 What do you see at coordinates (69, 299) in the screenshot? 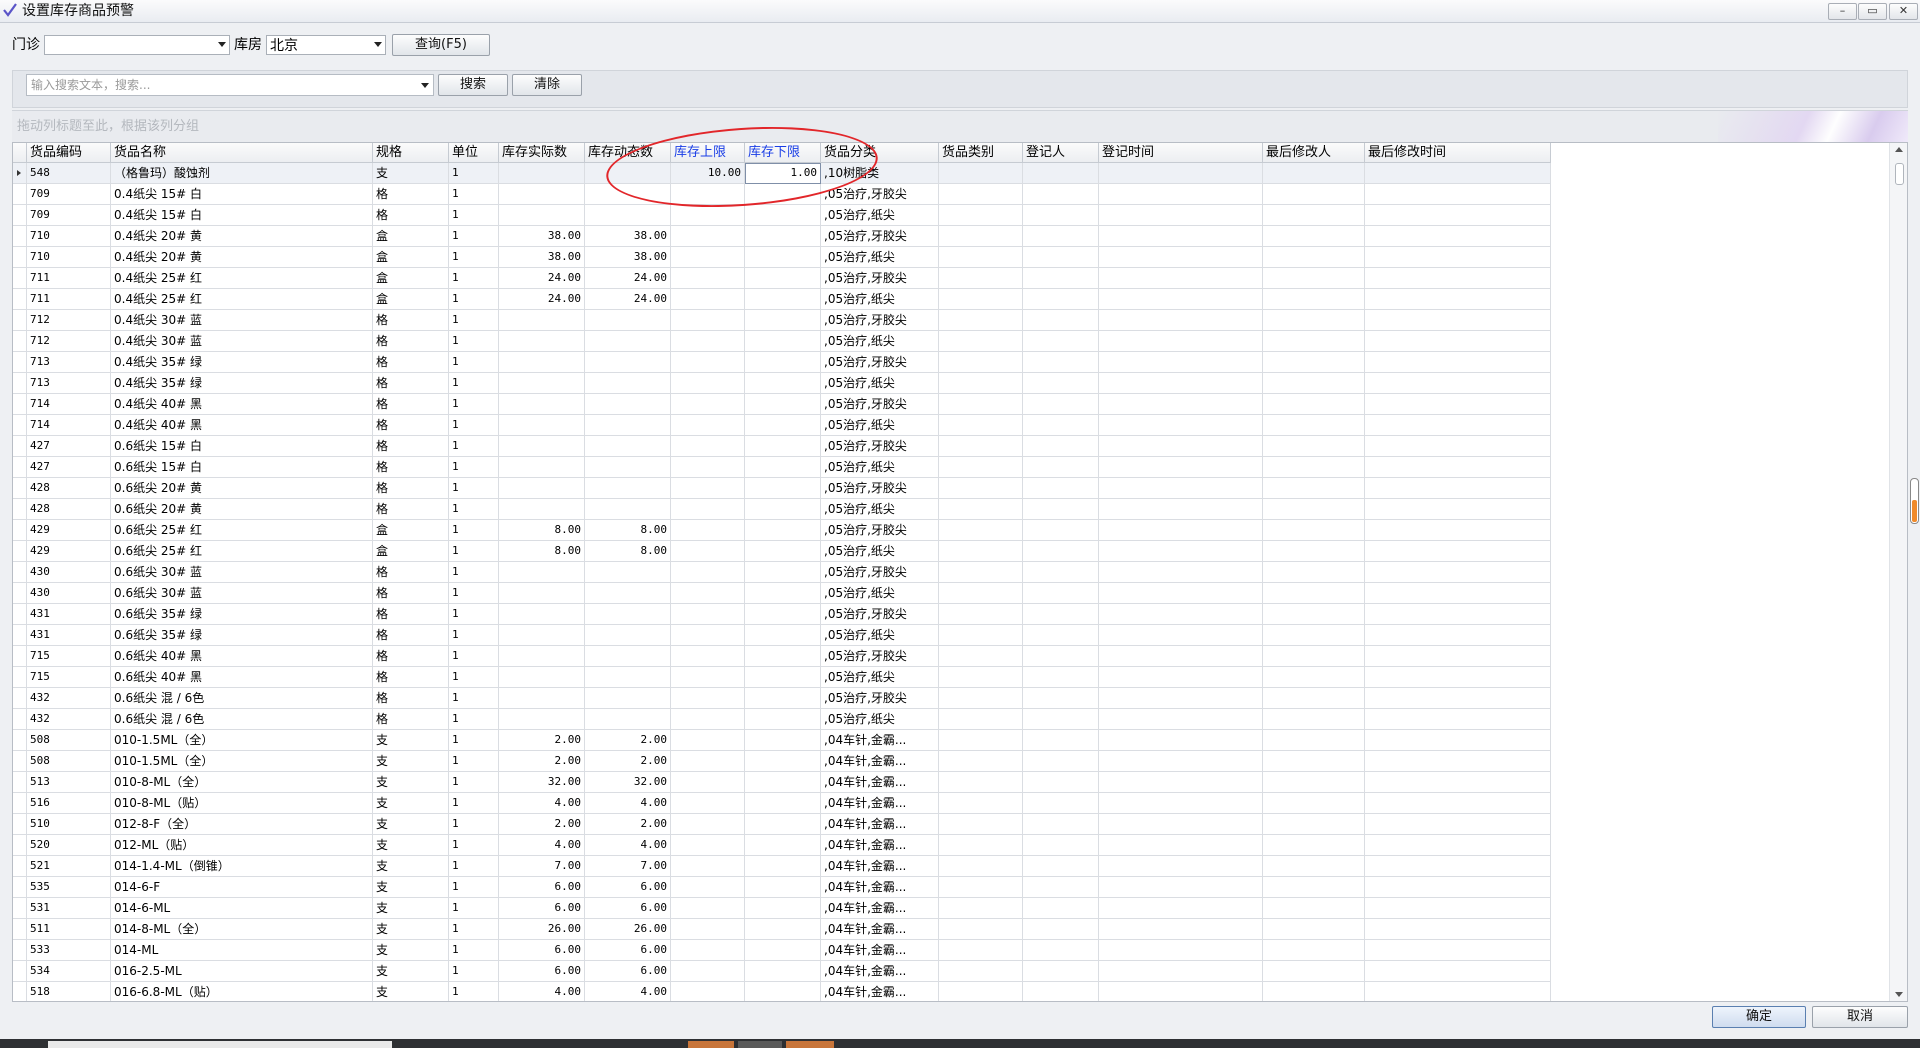
I see `cell-code: 711` at bounding box center [69, 299].